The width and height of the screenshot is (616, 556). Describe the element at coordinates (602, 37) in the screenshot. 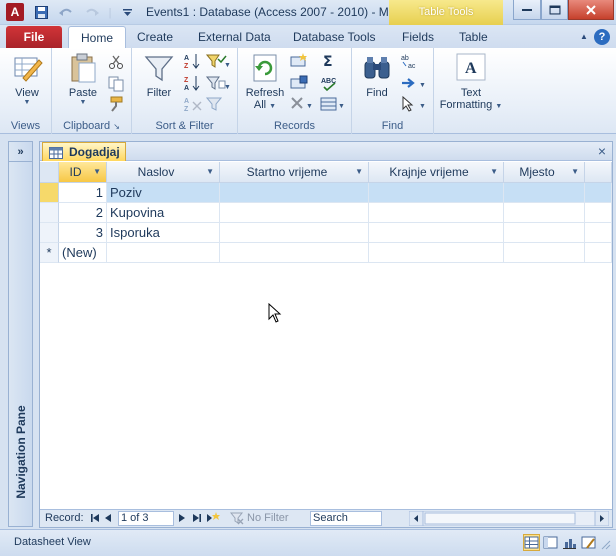

I see `help-icon: ?` at that location.